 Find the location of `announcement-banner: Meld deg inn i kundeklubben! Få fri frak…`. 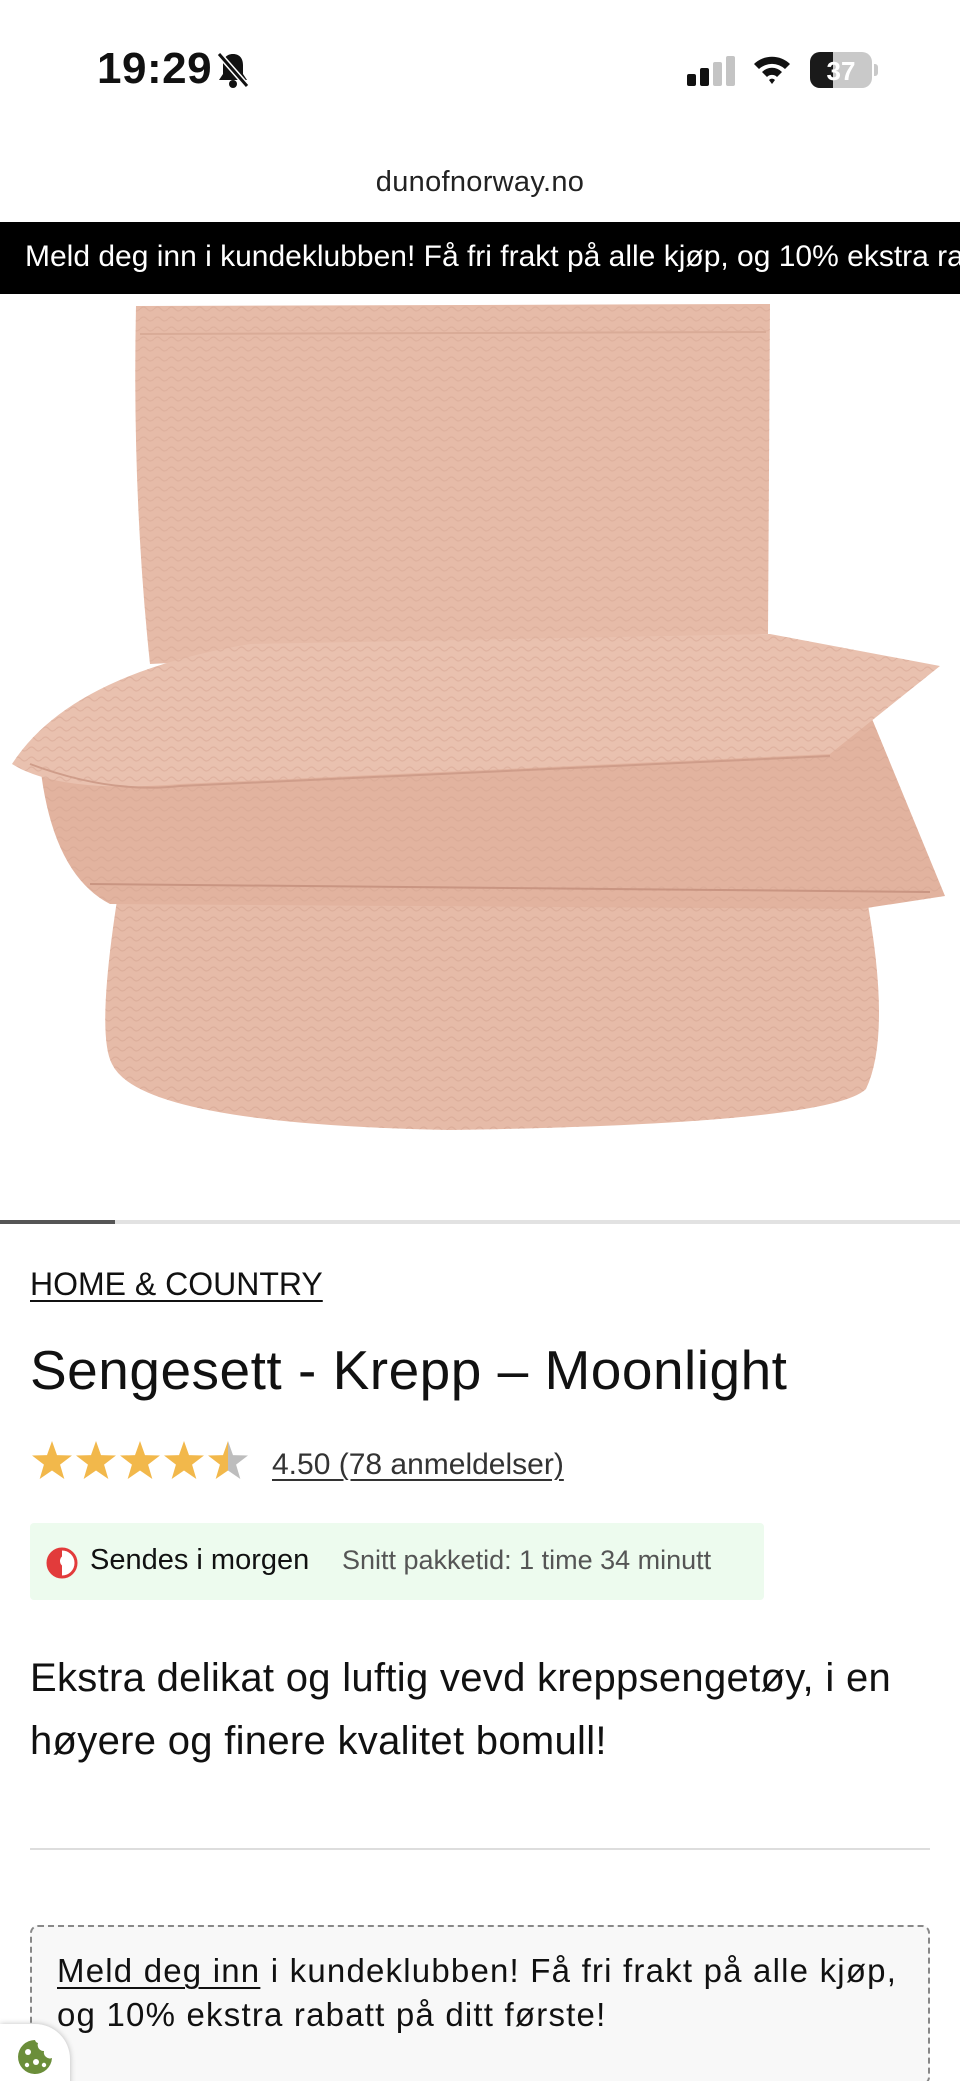

announcement-banner: Meld deg inn i kundeklubben! Få fri frak… is located at coordinates (480, 258).